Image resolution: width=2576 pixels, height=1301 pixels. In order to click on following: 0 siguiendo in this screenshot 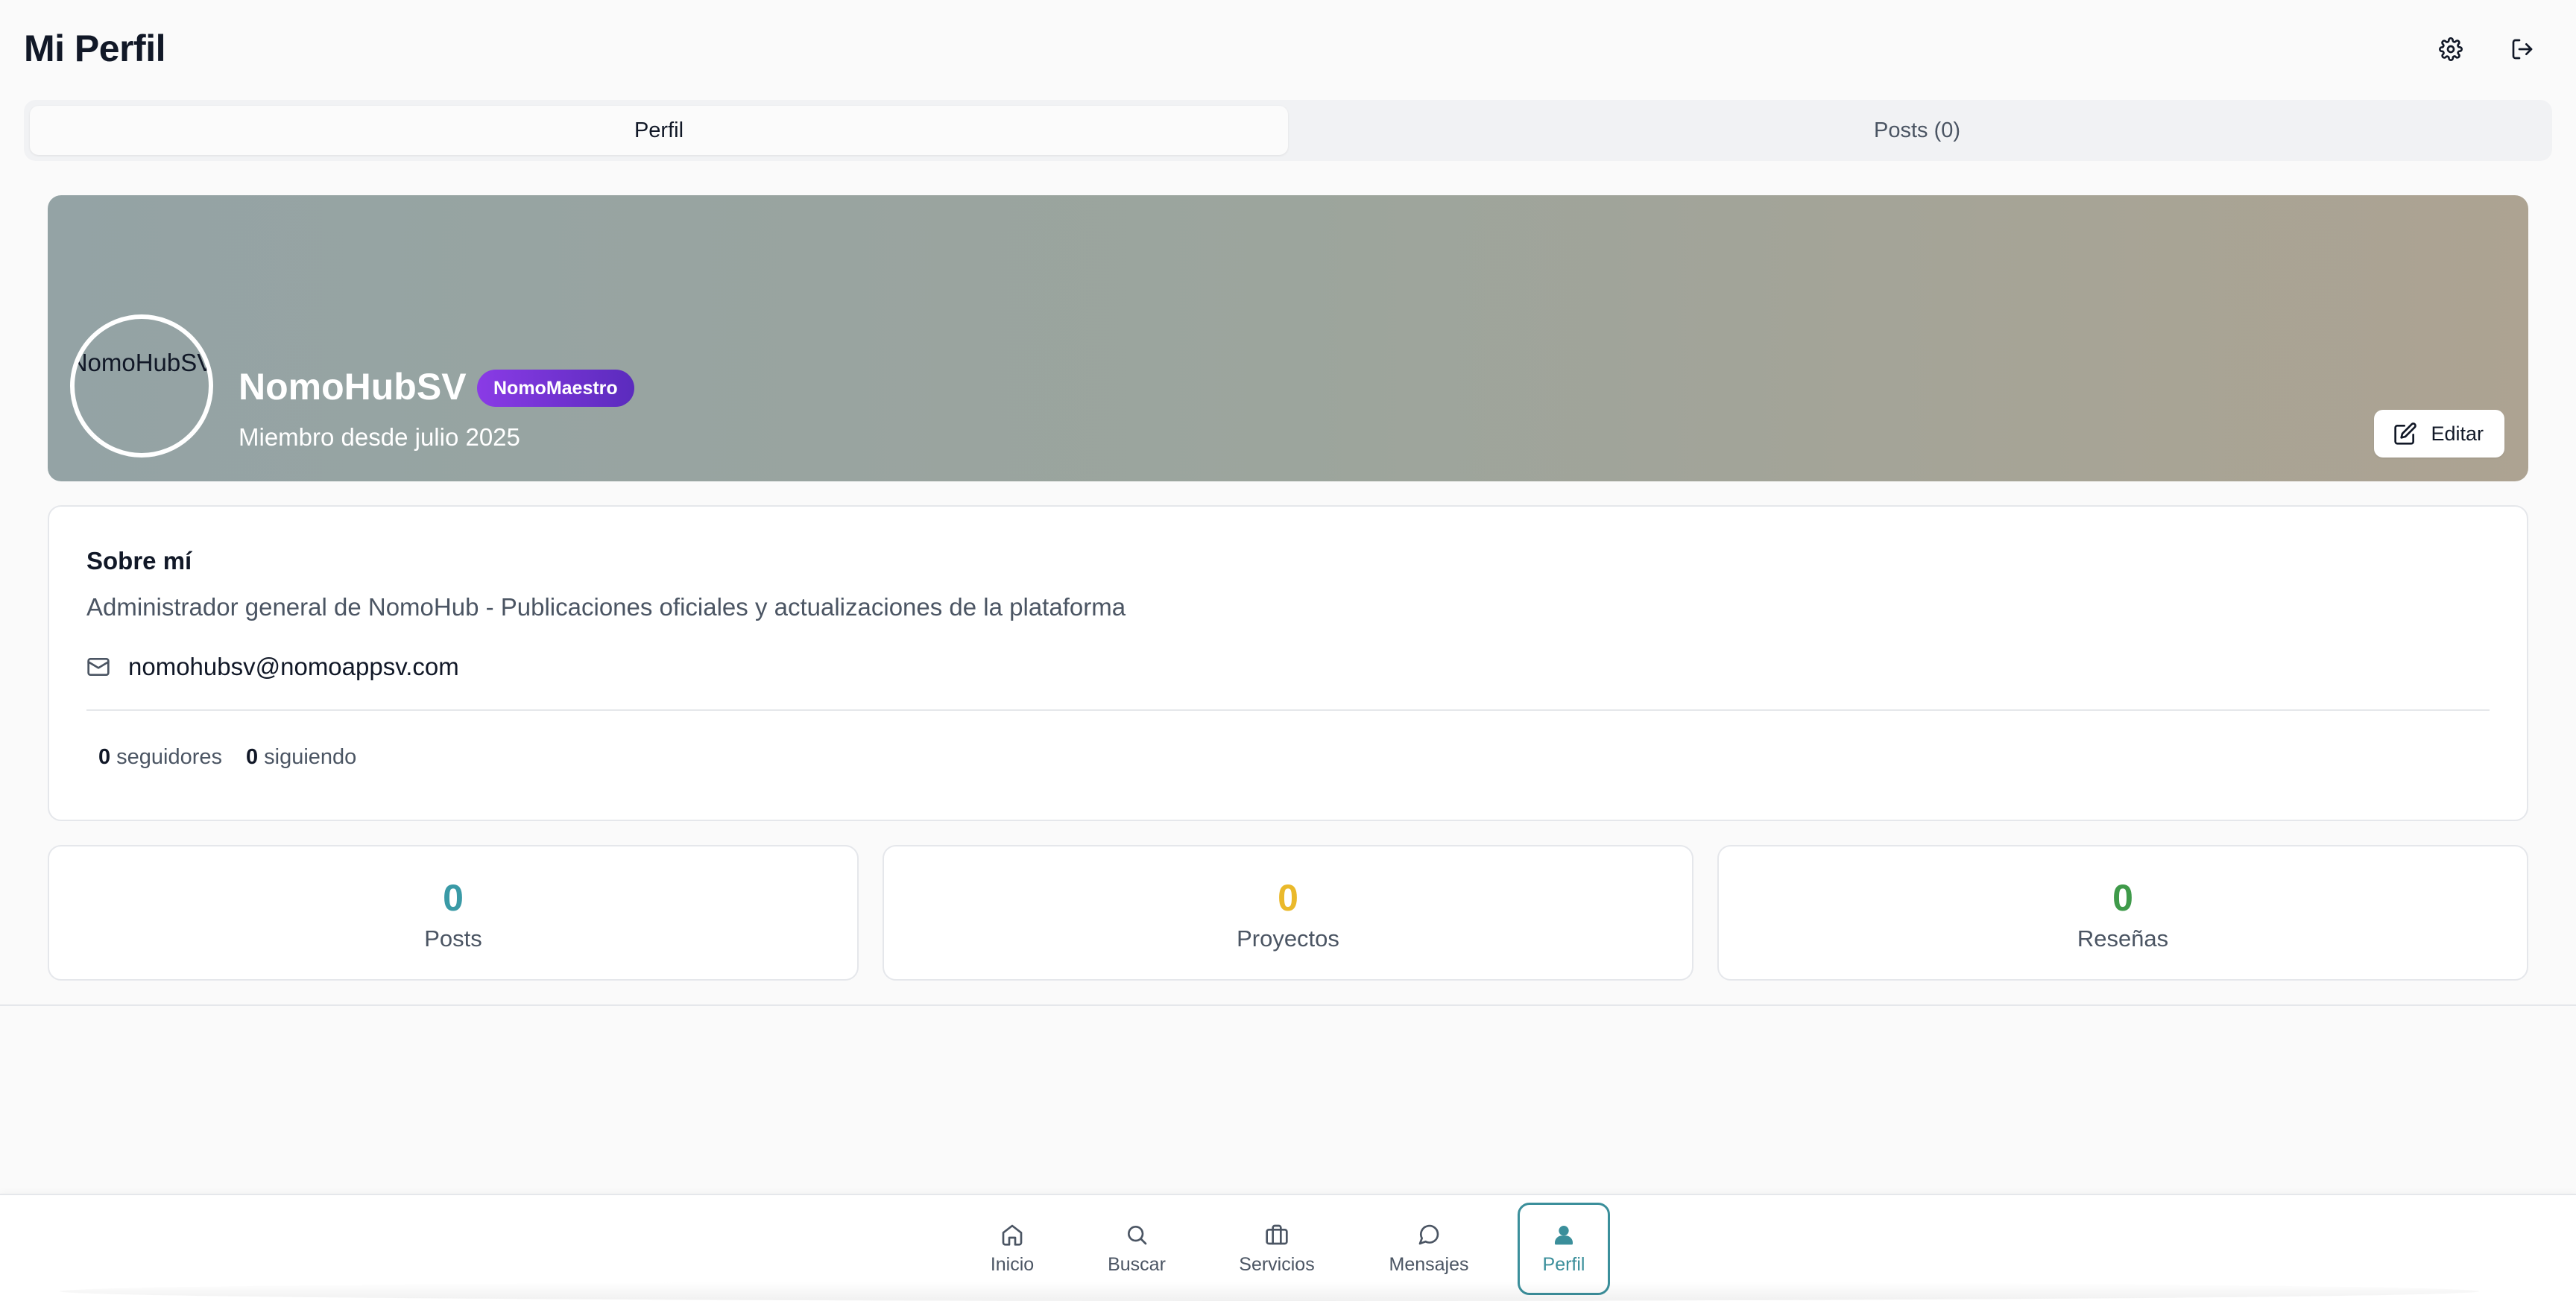, I will do `click(301, 757)`.